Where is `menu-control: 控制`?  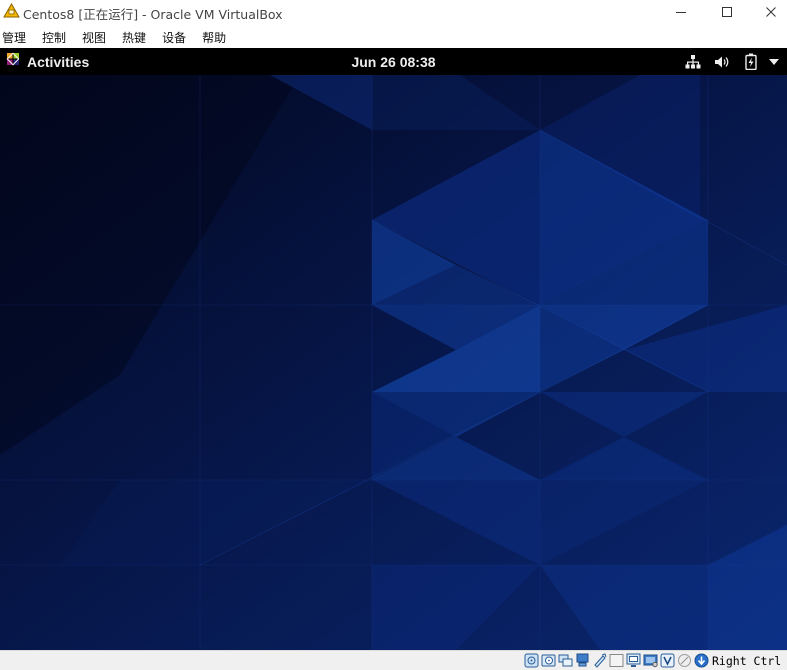
menu-control: 控制 is located at coordinates (53, 37).